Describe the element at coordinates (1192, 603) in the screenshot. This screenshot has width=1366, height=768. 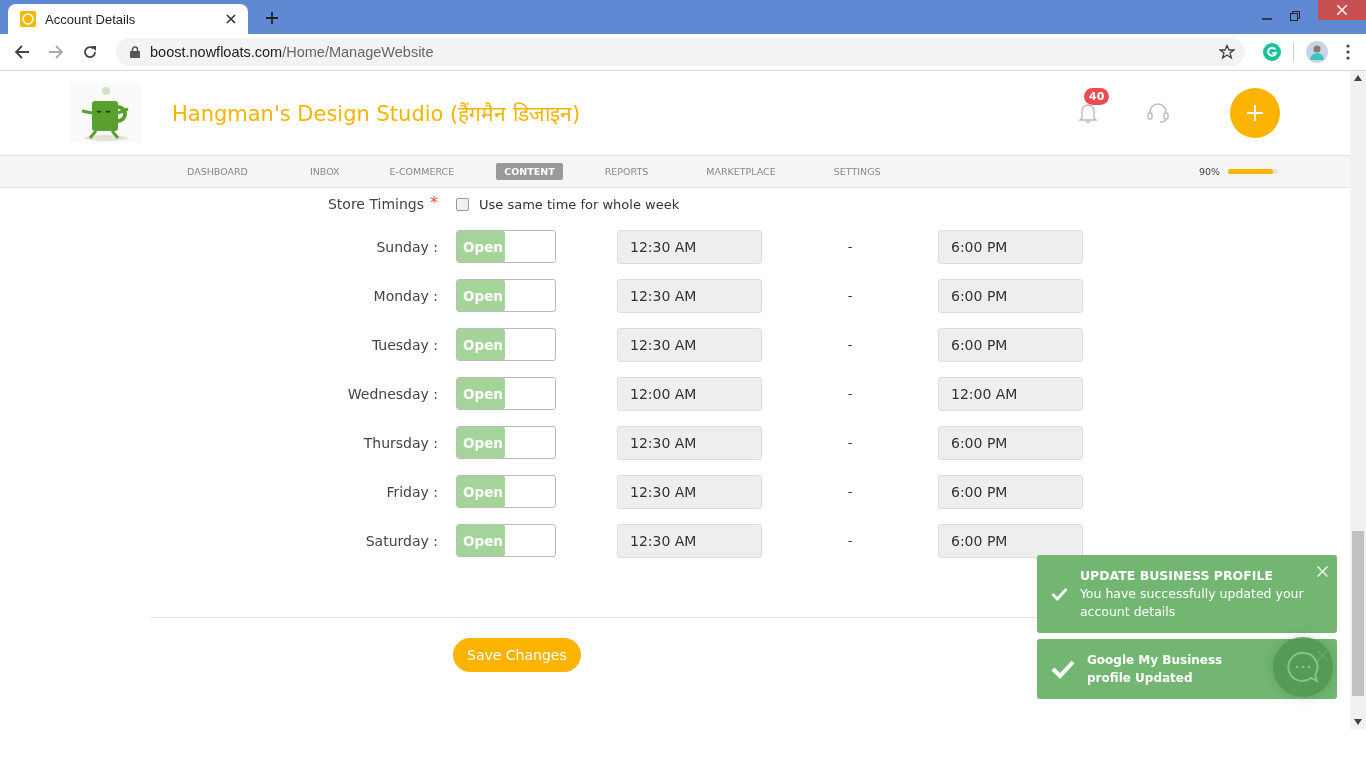
I see `toast-message: You have successfully updated your account details` at that location.